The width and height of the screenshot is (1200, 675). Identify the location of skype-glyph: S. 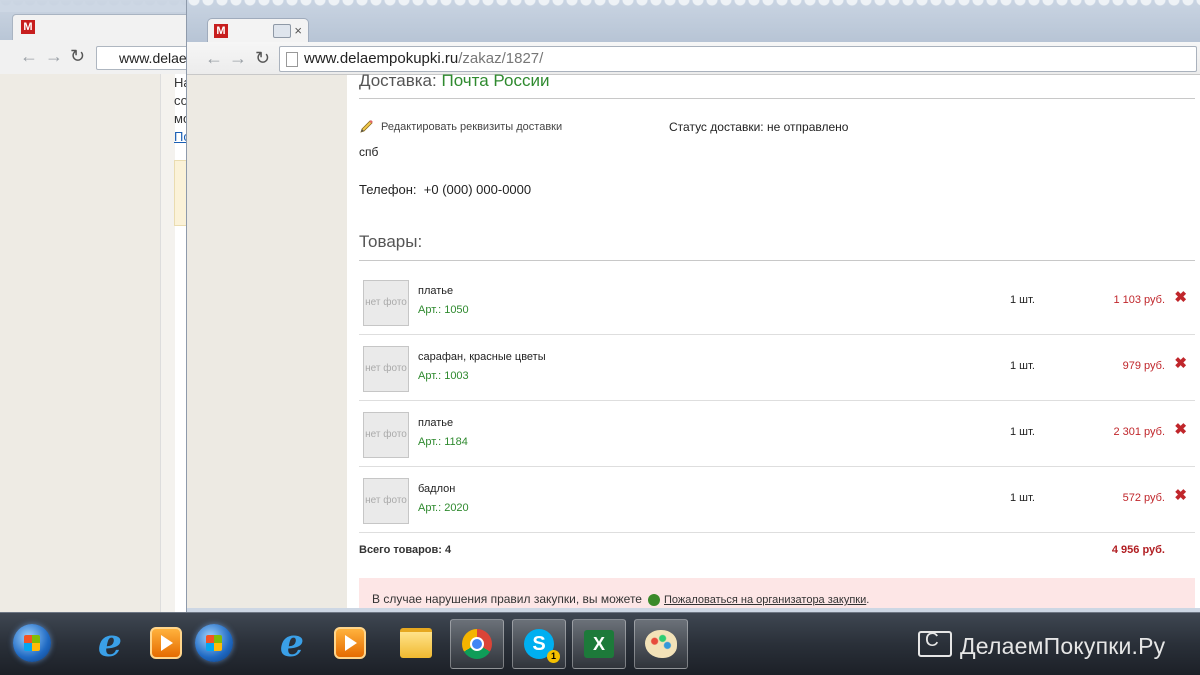
(539, 644).